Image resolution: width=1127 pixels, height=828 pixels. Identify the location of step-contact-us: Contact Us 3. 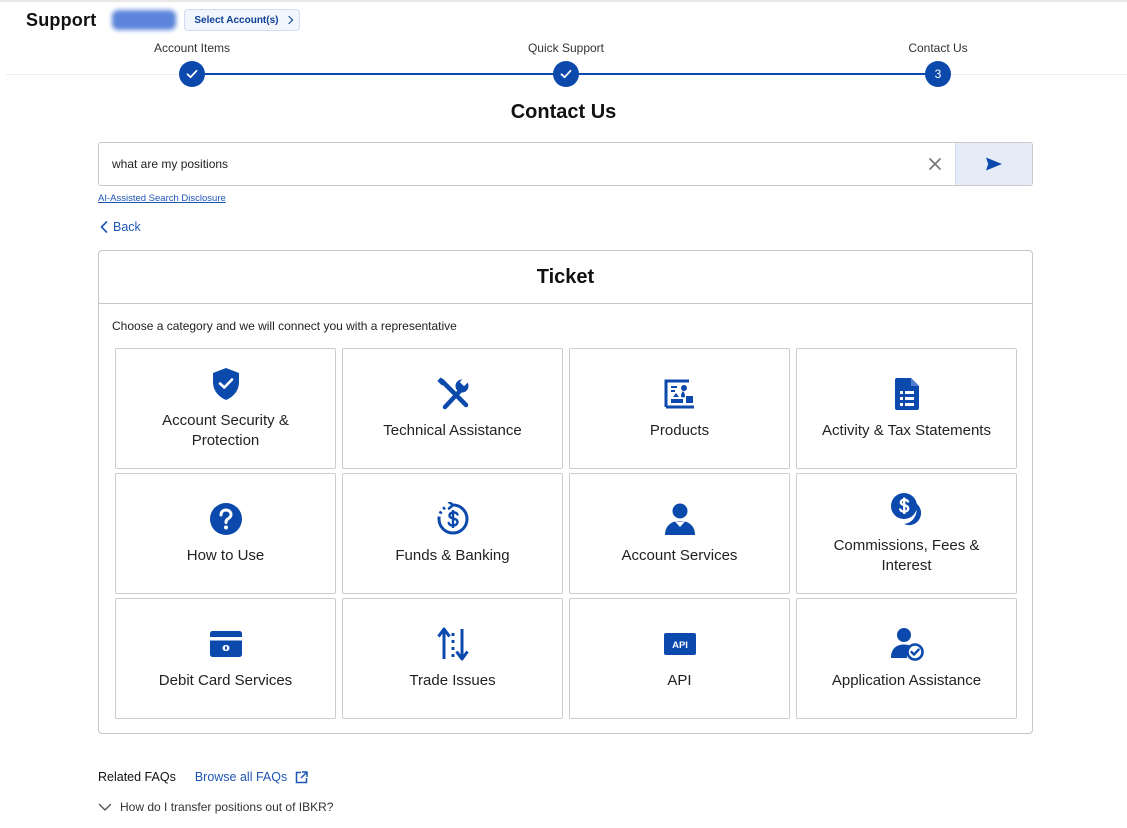
(938, 63).